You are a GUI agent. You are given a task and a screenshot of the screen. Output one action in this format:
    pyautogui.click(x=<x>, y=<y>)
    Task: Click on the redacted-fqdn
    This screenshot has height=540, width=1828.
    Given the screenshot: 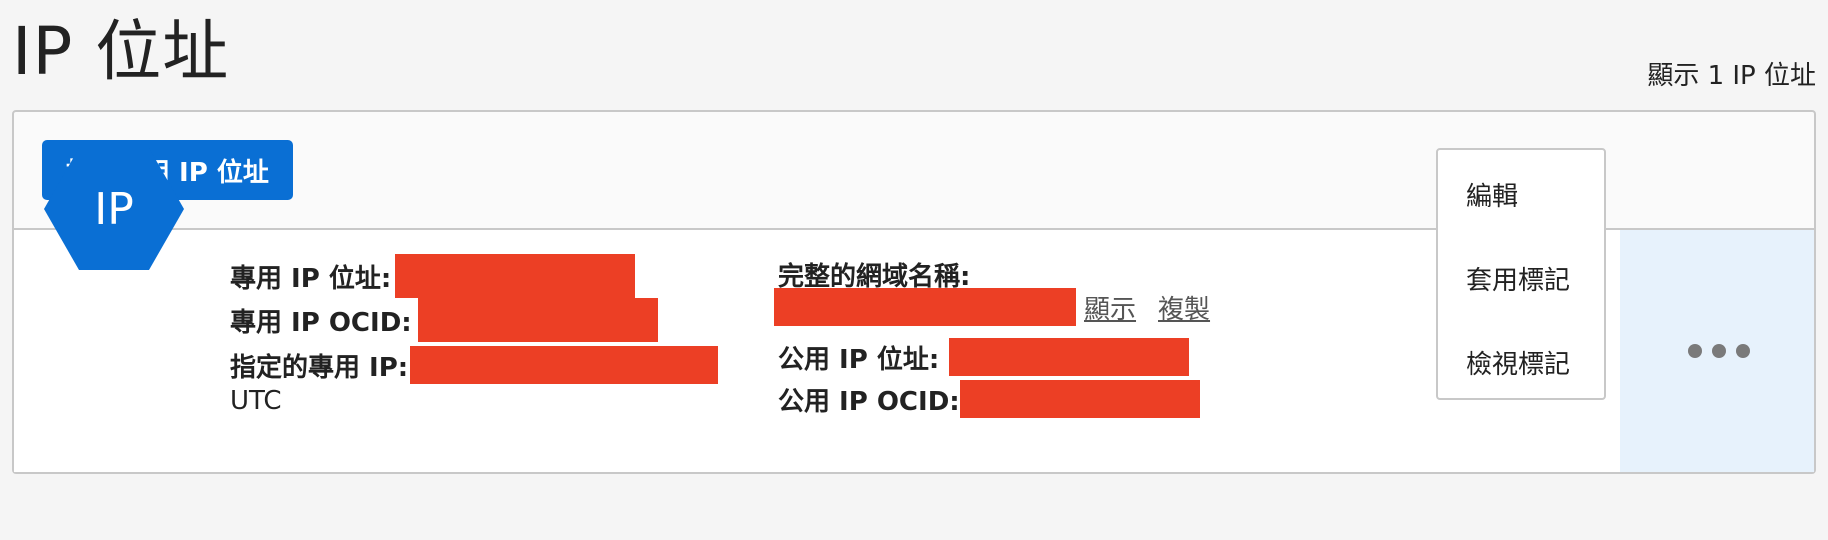 What is the action you would take?
    pyautogui.click(x=925, y=307)
    